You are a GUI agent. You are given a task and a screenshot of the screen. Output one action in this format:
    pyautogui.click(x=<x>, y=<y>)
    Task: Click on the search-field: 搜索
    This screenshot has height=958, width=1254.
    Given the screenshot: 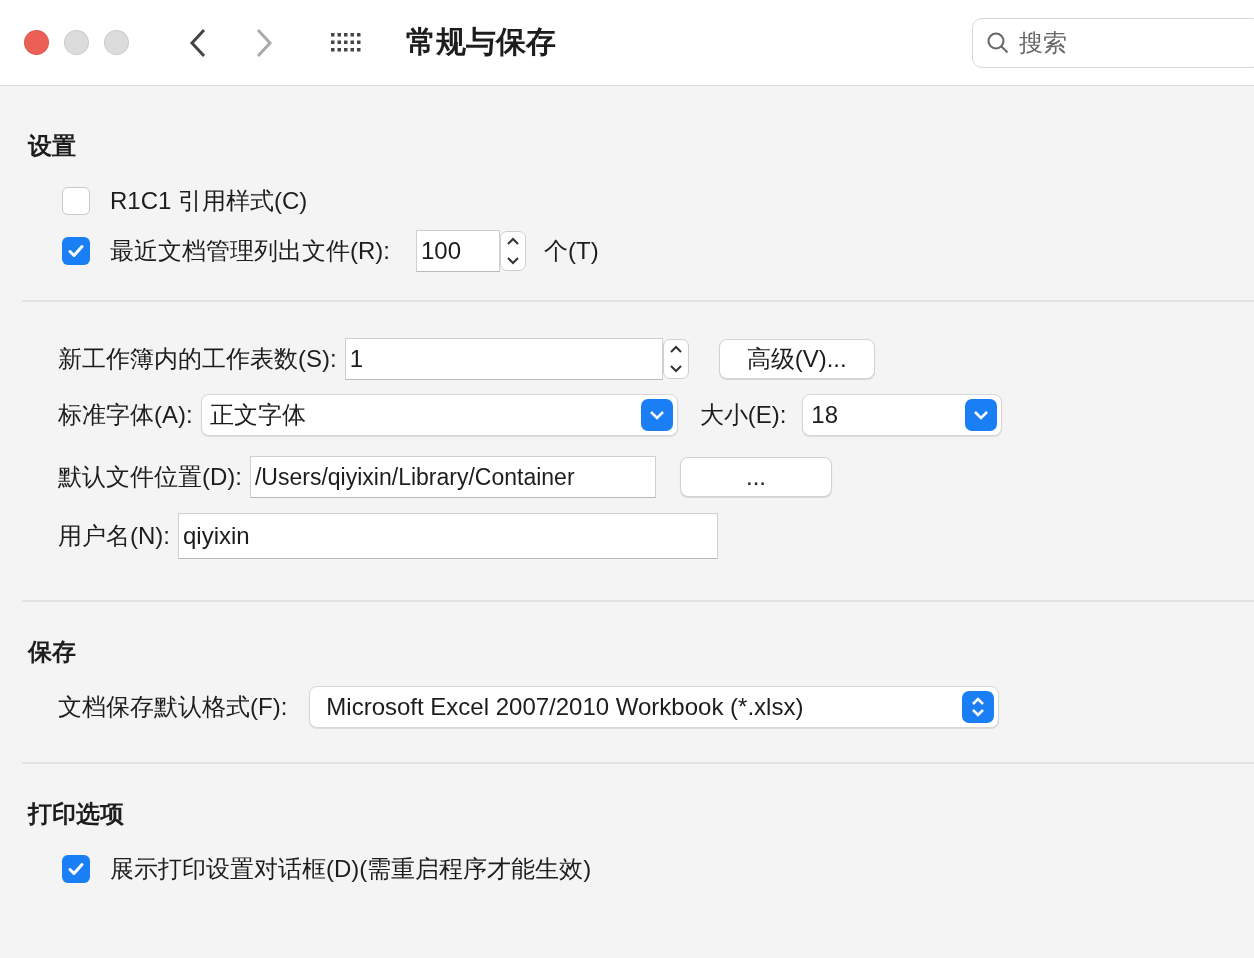 What is the action you would take?
    pyautogui.click(x=1113, y=42)
    